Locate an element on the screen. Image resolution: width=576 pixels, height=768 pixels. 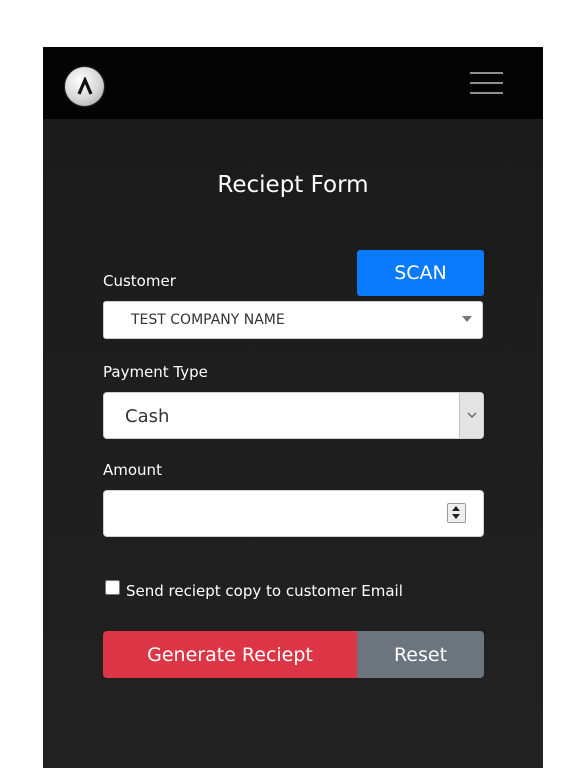
page-title: Reciept Form is located at coordinates (293, 185).